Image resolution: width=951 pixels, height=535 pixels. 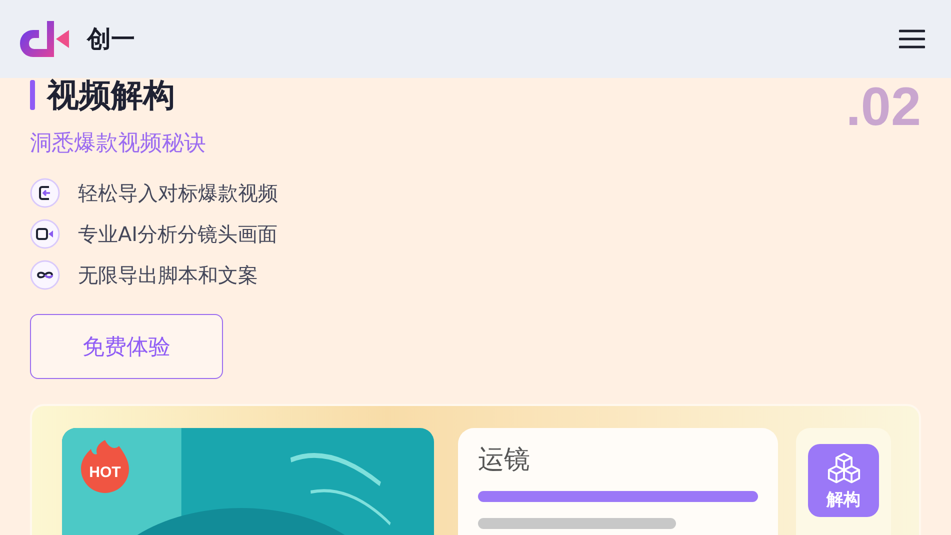 I want to click on video-camera-icon, so click(x=45, y=234).